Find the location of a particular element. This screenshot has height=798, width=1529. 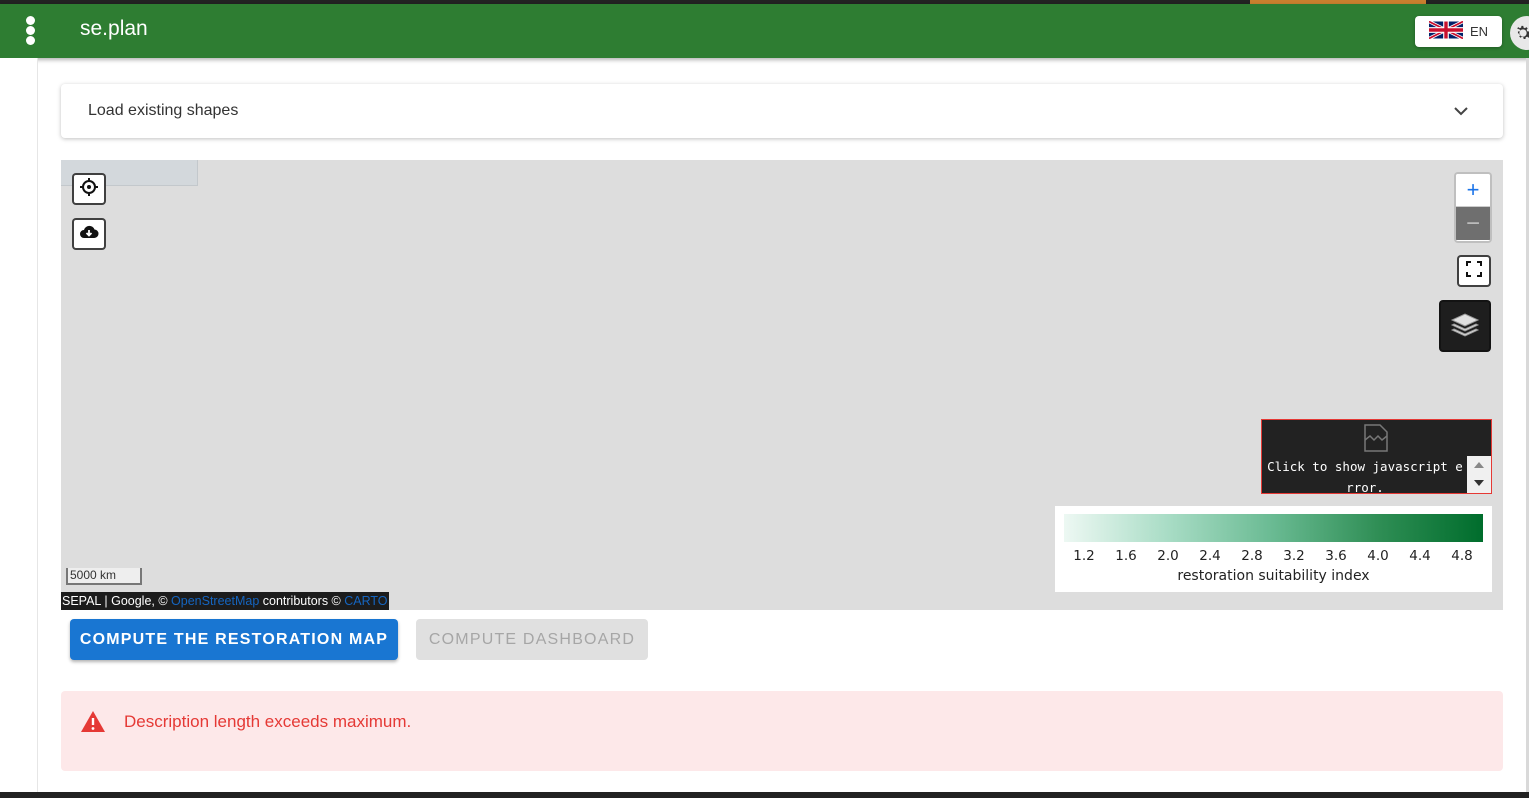

layers-icon is located at coordinates (1465, 326).